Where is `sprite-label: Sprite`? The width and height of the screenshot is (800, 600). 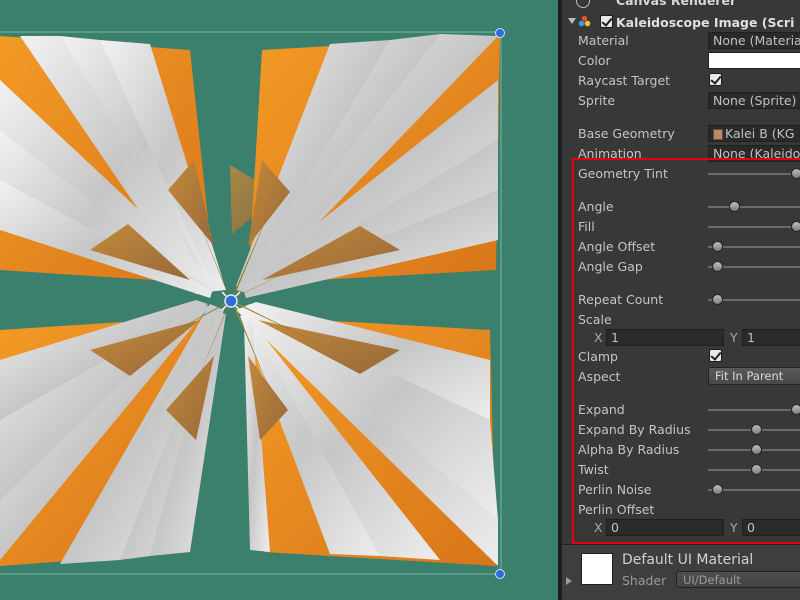 sprite-label: Sprite is located at coordinates (597, 100).